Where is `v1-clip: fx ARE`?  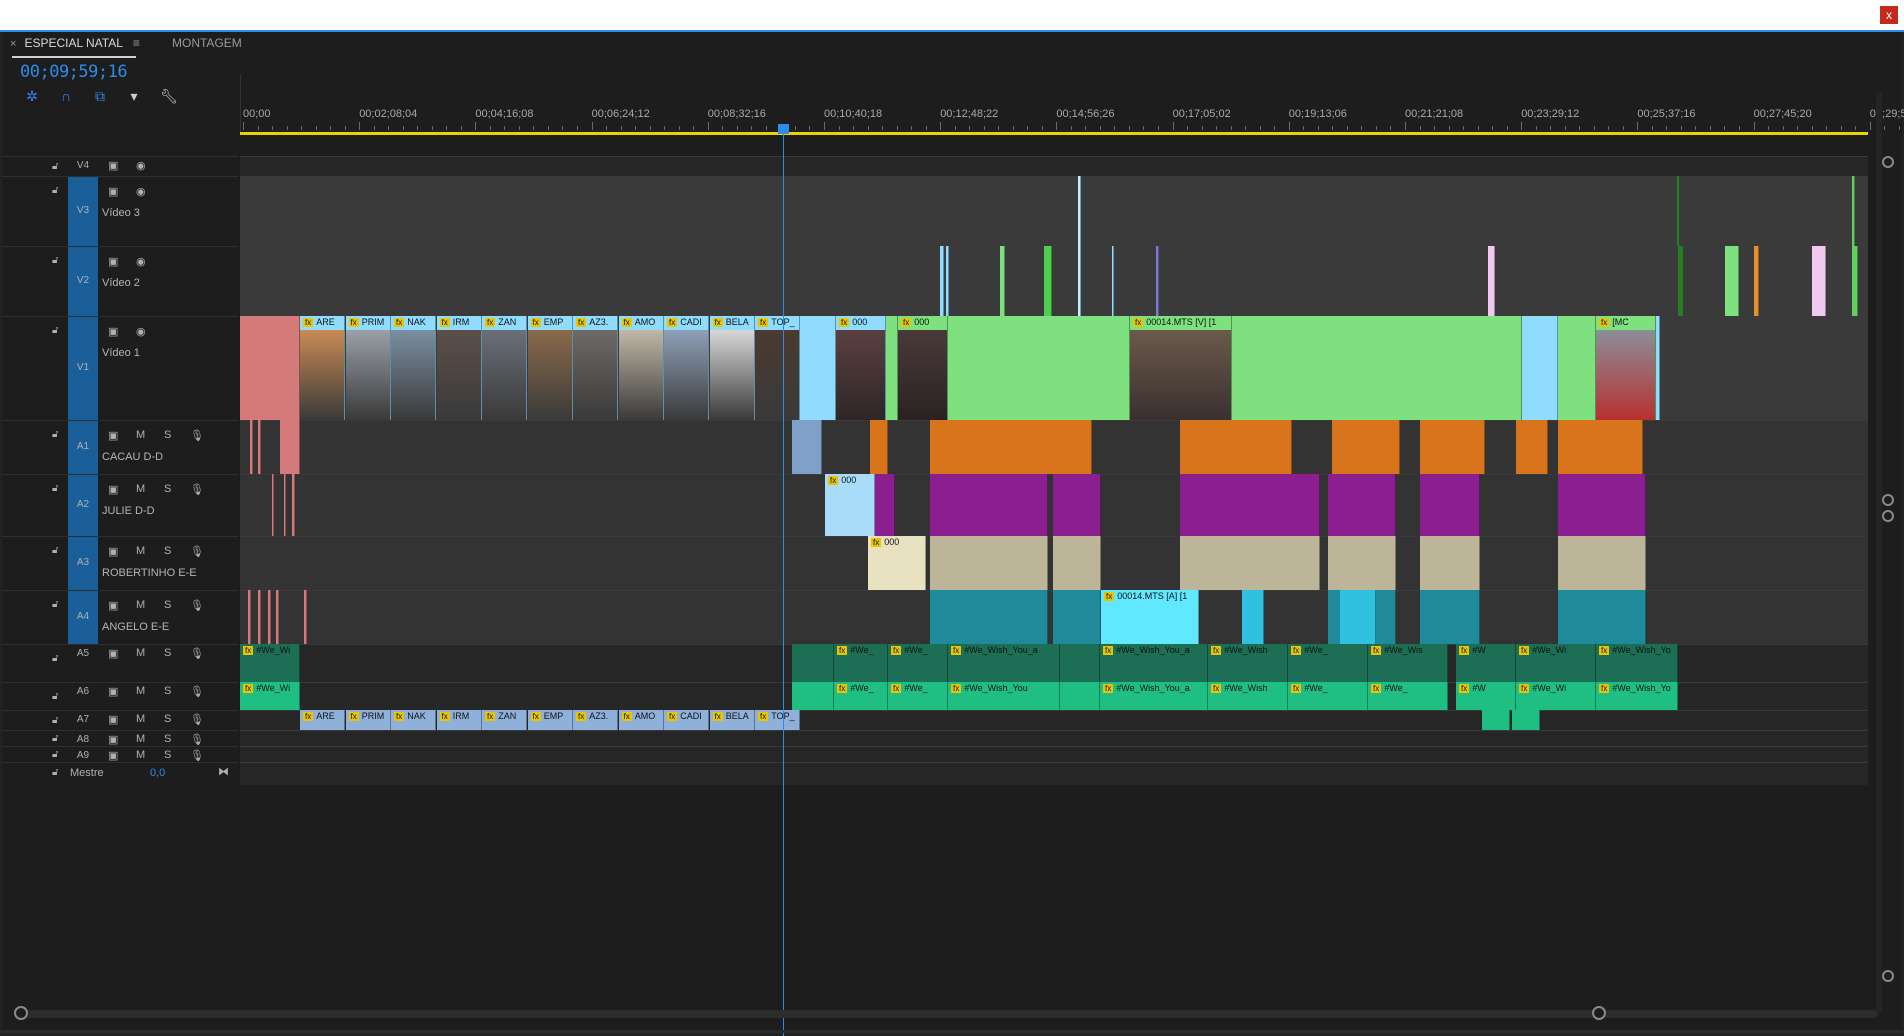
v1-clip: fx ARE is located at coordinates (322, 368).